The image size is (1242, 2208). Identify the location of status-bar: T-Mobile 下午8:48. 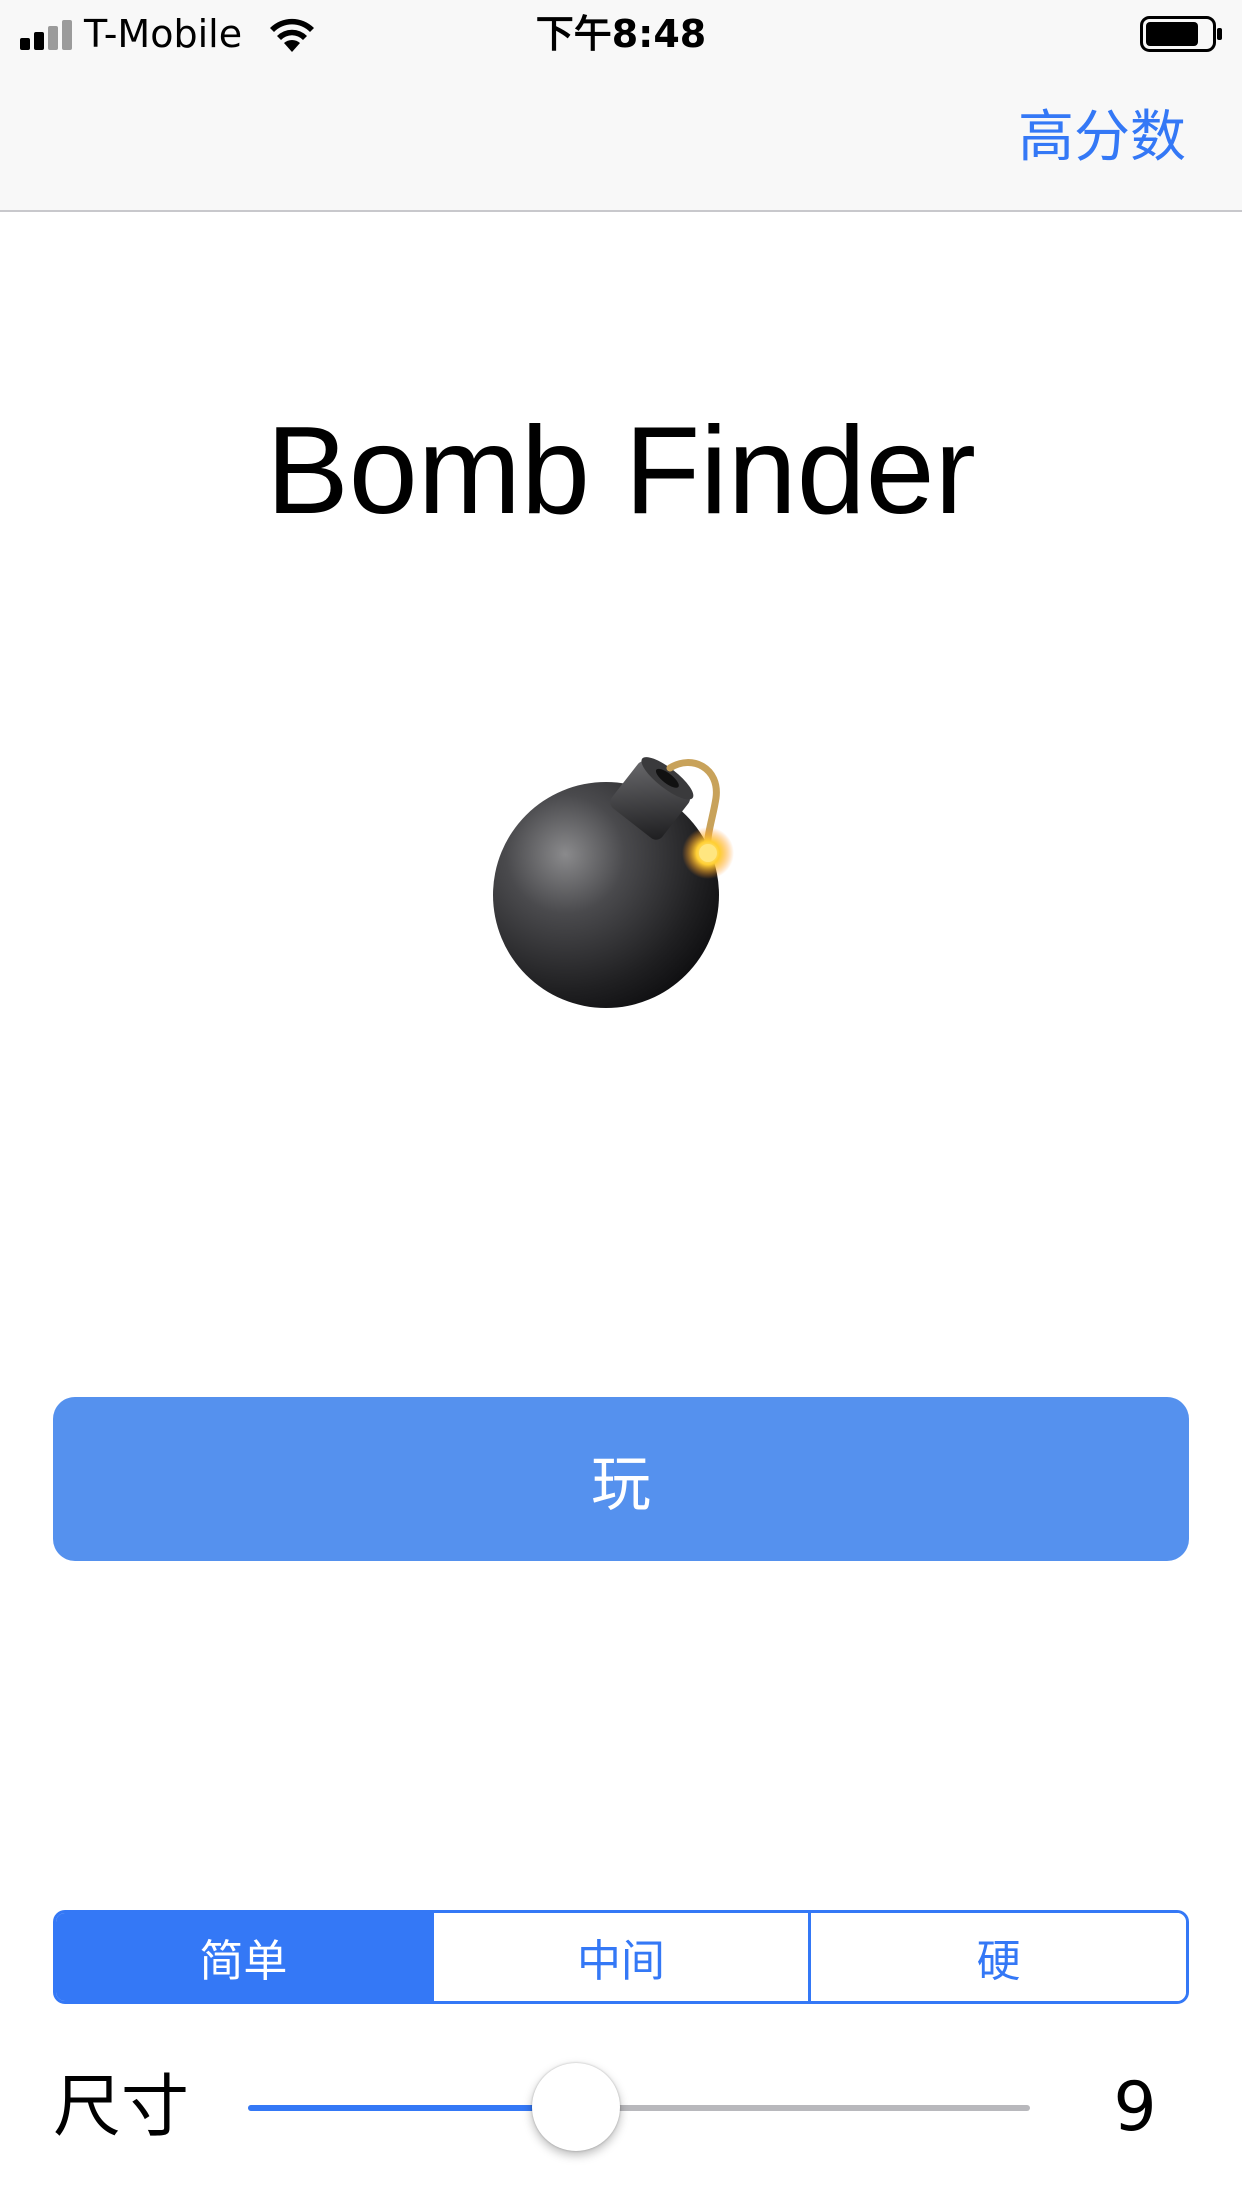
(621, 33).